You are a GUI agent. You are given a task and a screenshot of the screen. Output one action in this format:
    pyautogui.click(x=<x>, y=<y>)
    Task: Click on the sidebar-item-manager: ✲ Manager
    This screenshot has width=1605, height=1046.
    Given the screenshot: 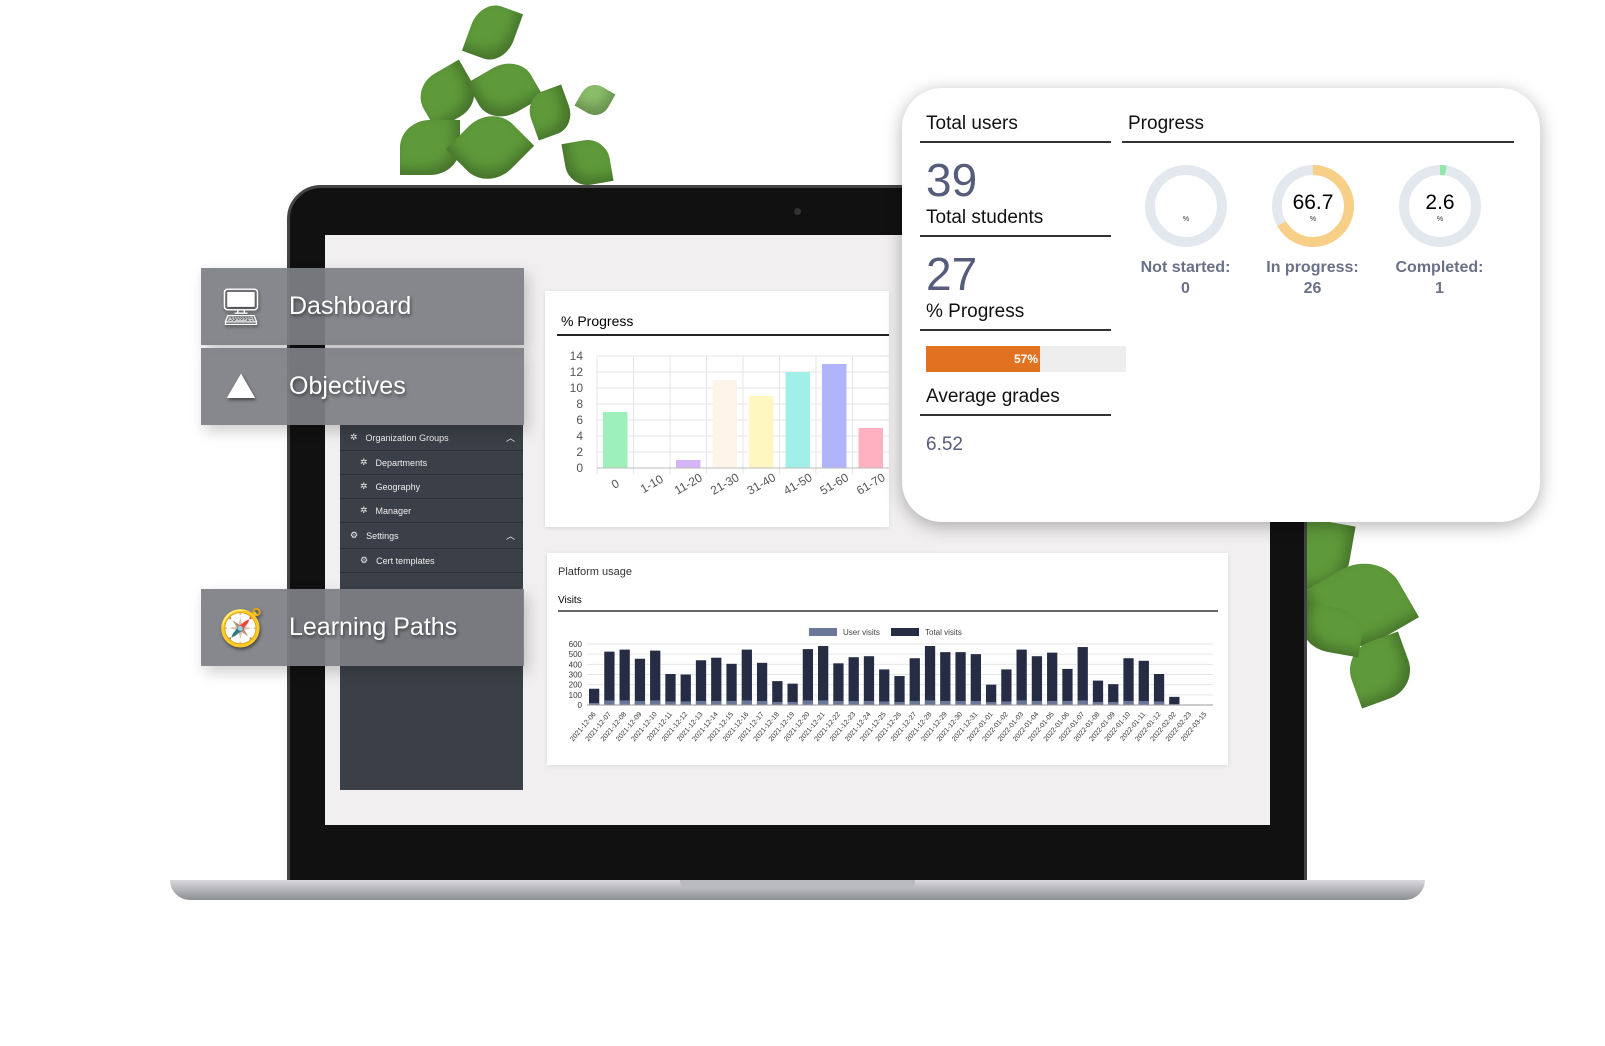 What is the action you would take?
    pyautogui.click(x=431, y=511)
    